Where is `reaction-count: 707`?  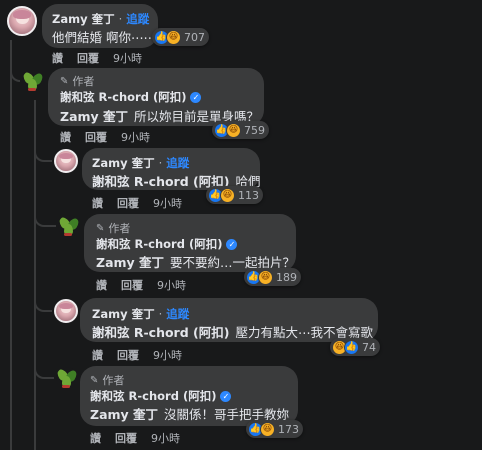
reaction-count: 707 is located at coordinates (194, 37).